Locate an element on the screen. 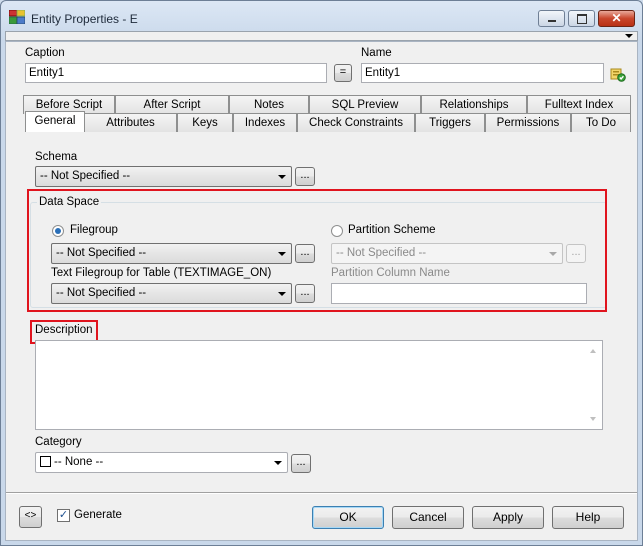  checkmark-icon: ✓ is located at coordinates (63, 515).